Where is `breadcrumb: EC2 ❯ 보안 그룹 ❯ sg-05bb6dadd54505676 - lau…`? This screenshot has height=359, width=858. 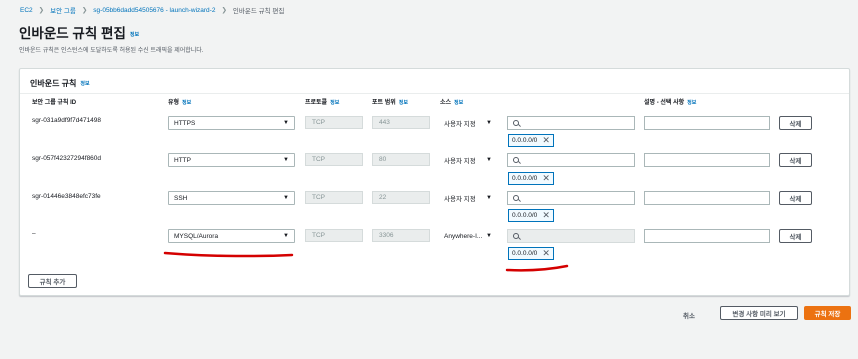 breadcrumb: EC2 ❯ 보안 그룹 ❯ sg-05bb6dadd54505676 - lau… is located at coordinates (152, 10).